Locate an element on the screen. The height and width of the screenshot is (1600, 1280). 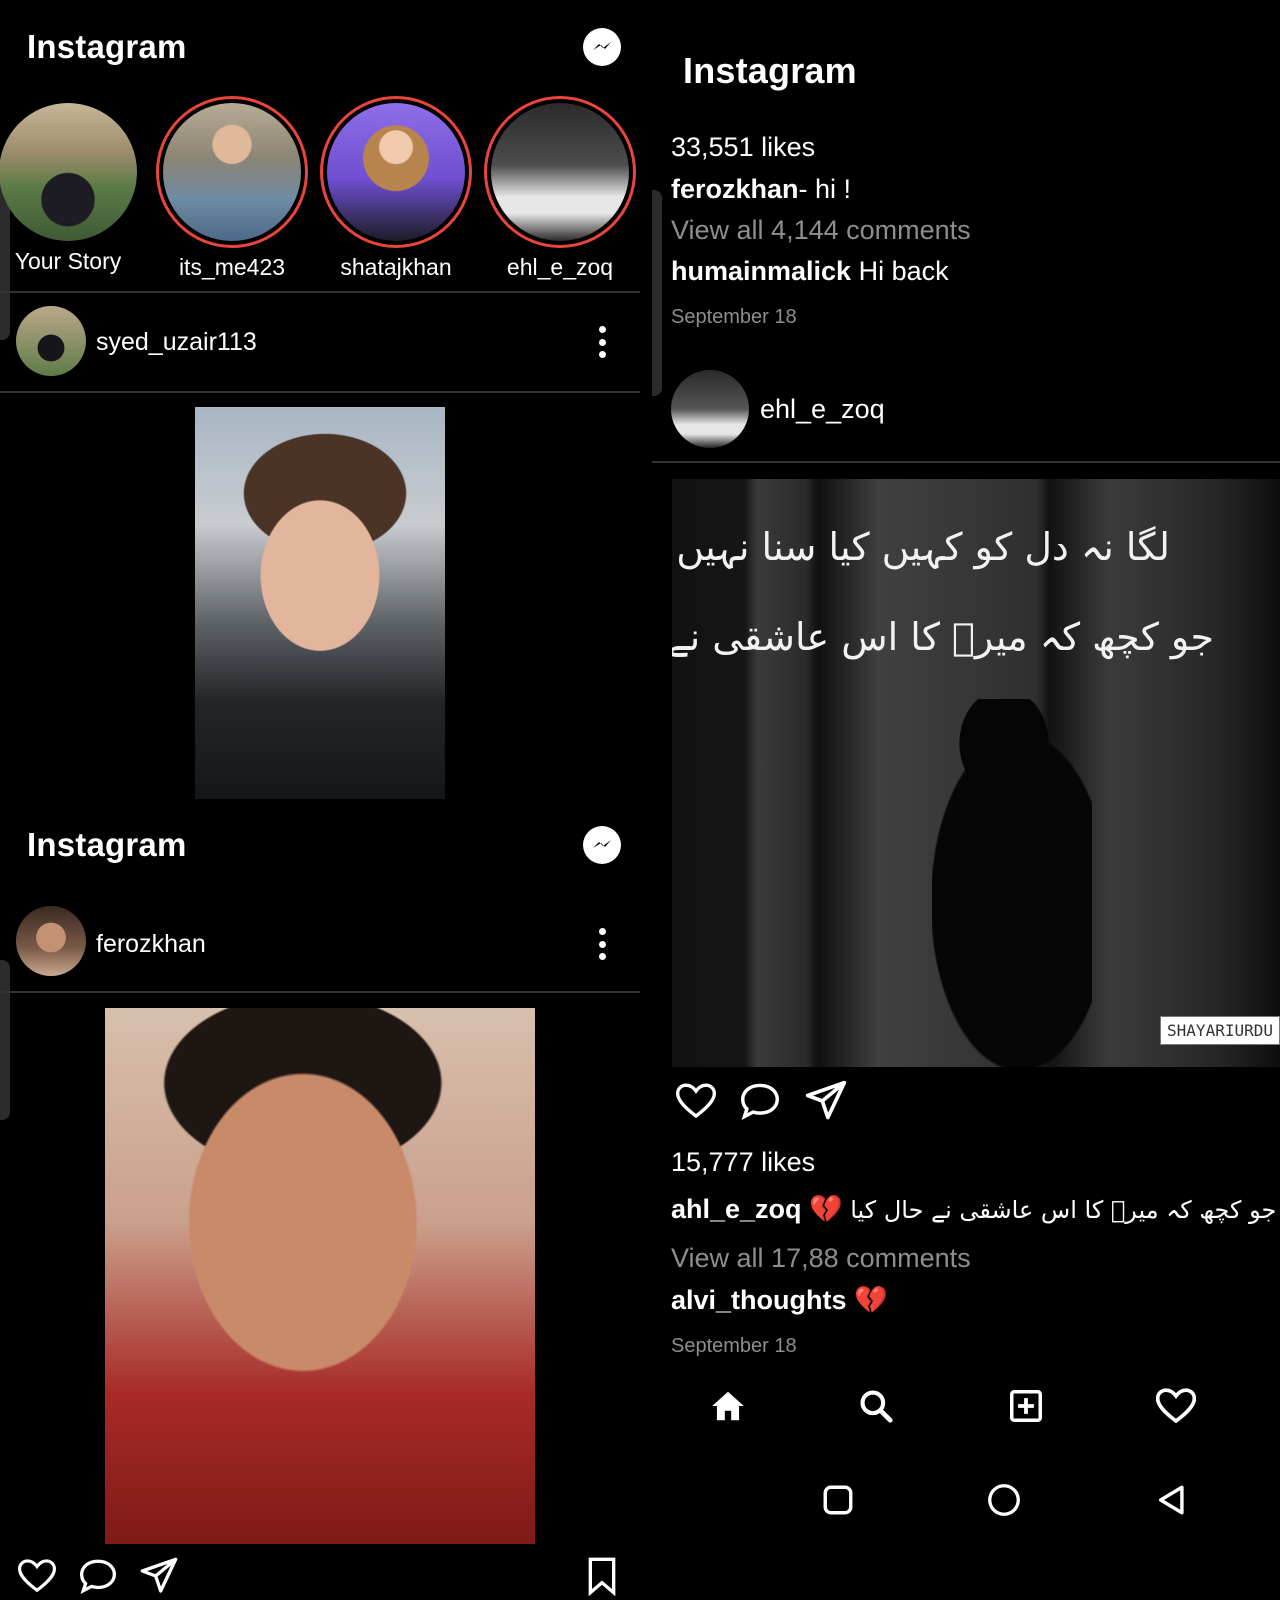
comment-username: alvi_thoughts is located at coordinates (759, 1300).